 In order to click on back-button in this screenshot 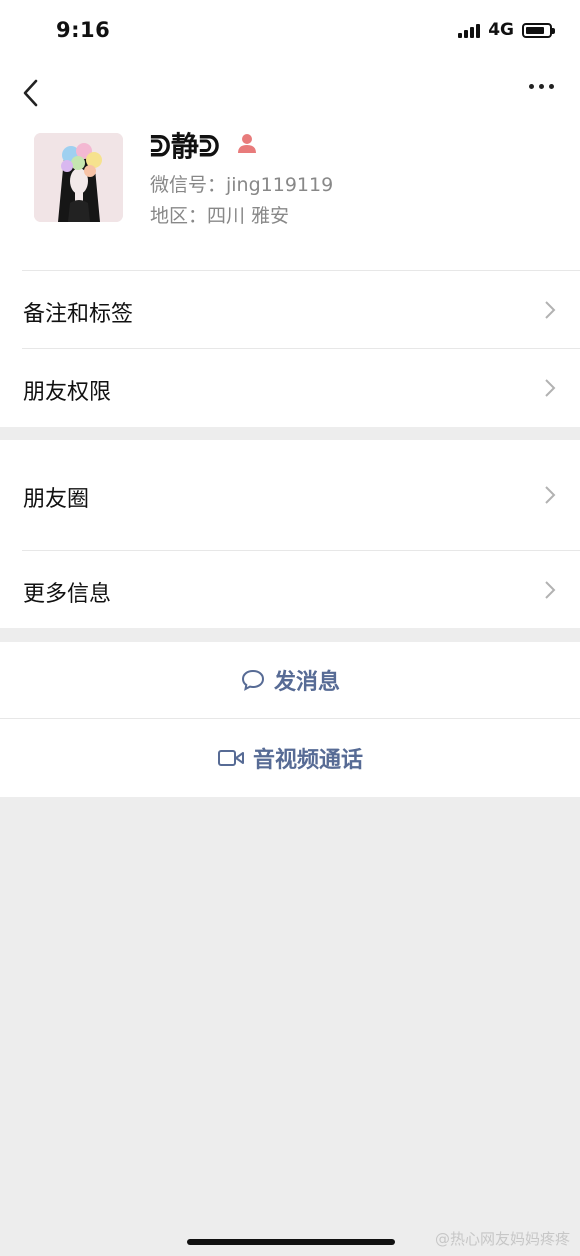, I will do `click(33, 93)`.